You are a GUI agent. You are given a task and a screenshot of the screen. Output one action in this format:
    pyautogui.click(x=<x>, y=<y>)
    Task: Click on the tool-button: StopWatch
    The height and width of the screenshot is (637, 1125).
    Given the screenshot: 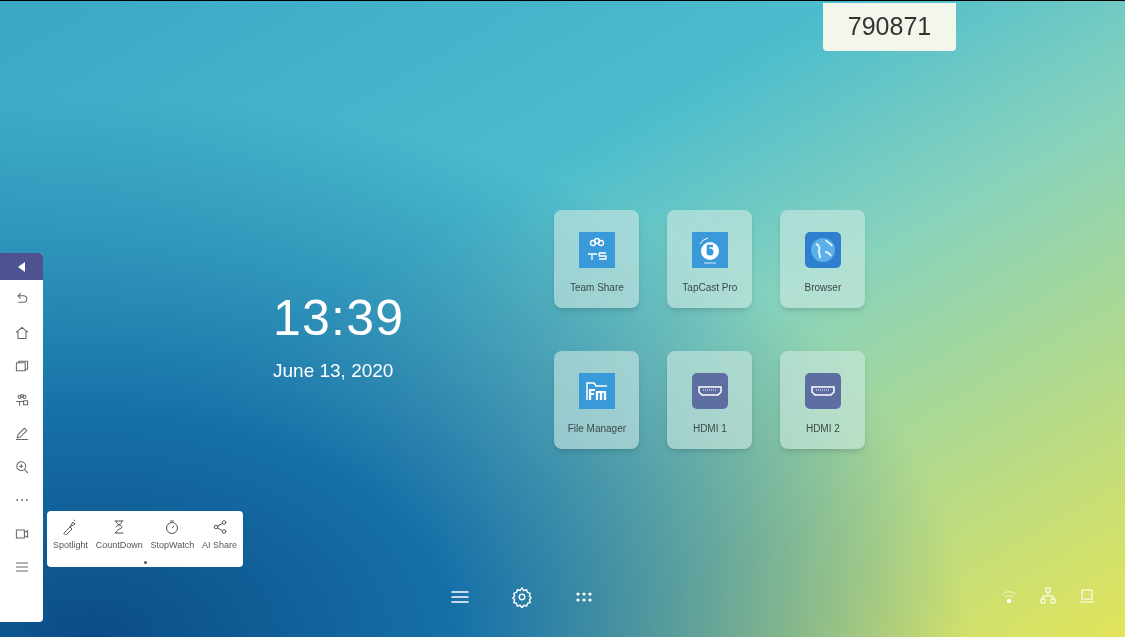 What is the action you would take?
    pyautogui.click(x=172, y=536)
    